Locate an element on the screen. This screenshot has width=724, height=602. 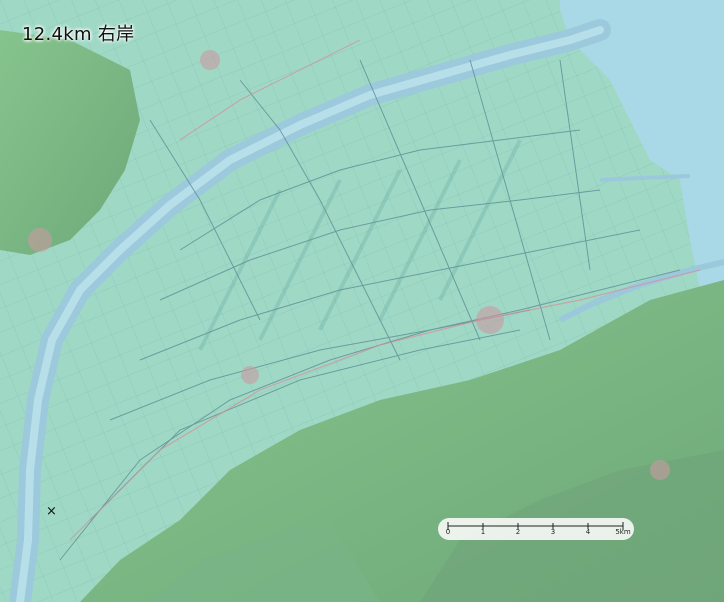
scale-label-3: 3 is located at coordinates (553, 532).